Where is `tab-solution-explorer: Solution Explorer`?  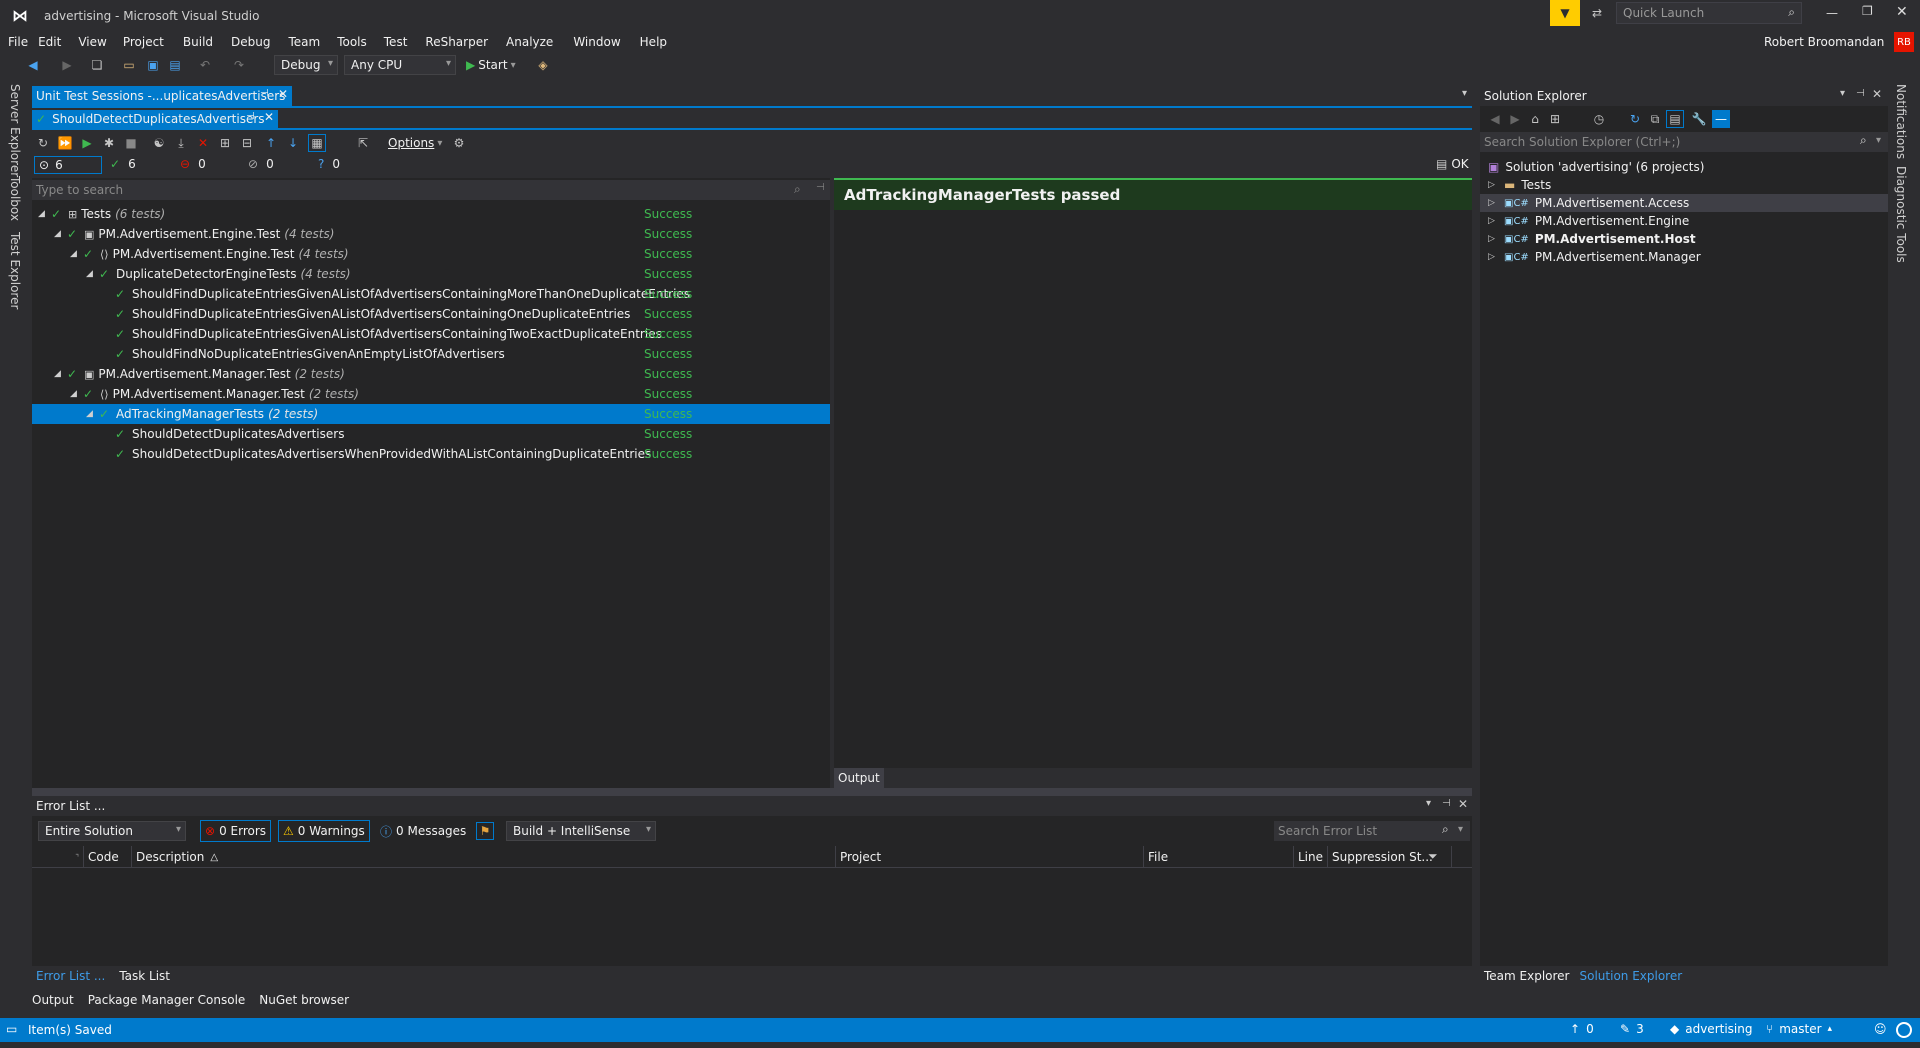 tab-solution-explorer: Solution Explorer is located at coordinates (1631, 976).